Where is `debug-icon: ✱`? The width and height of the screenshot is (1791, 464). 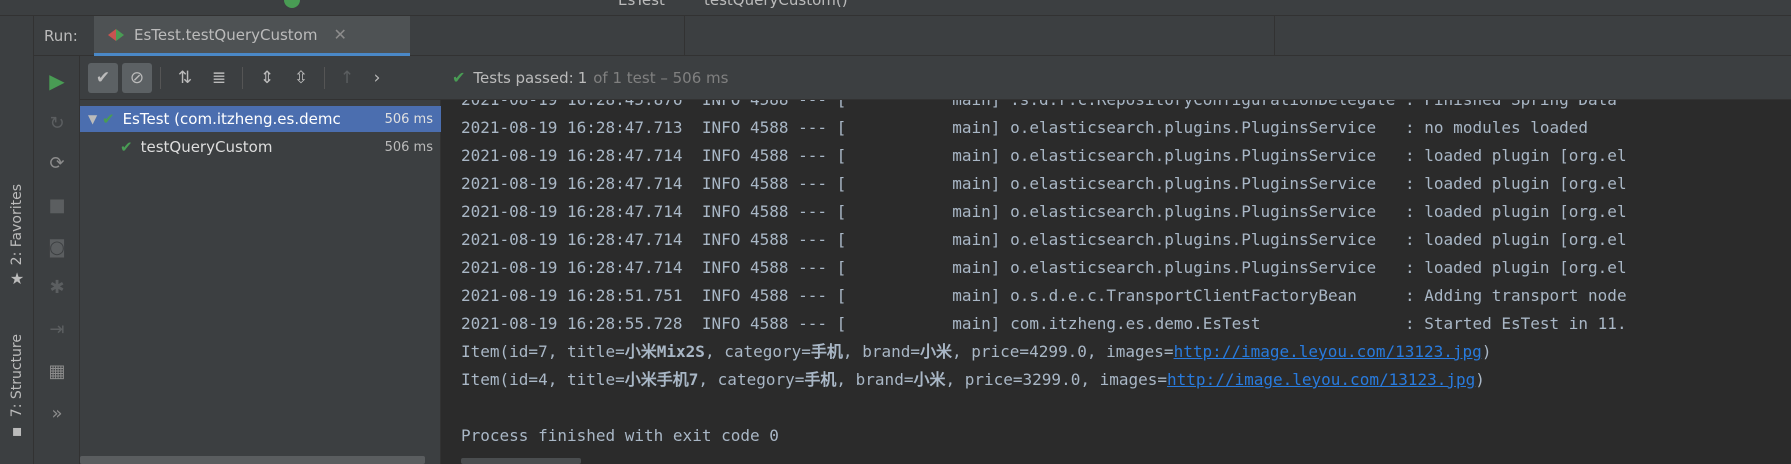 debug-icon: ✱ is located at coordinates (57, 287).